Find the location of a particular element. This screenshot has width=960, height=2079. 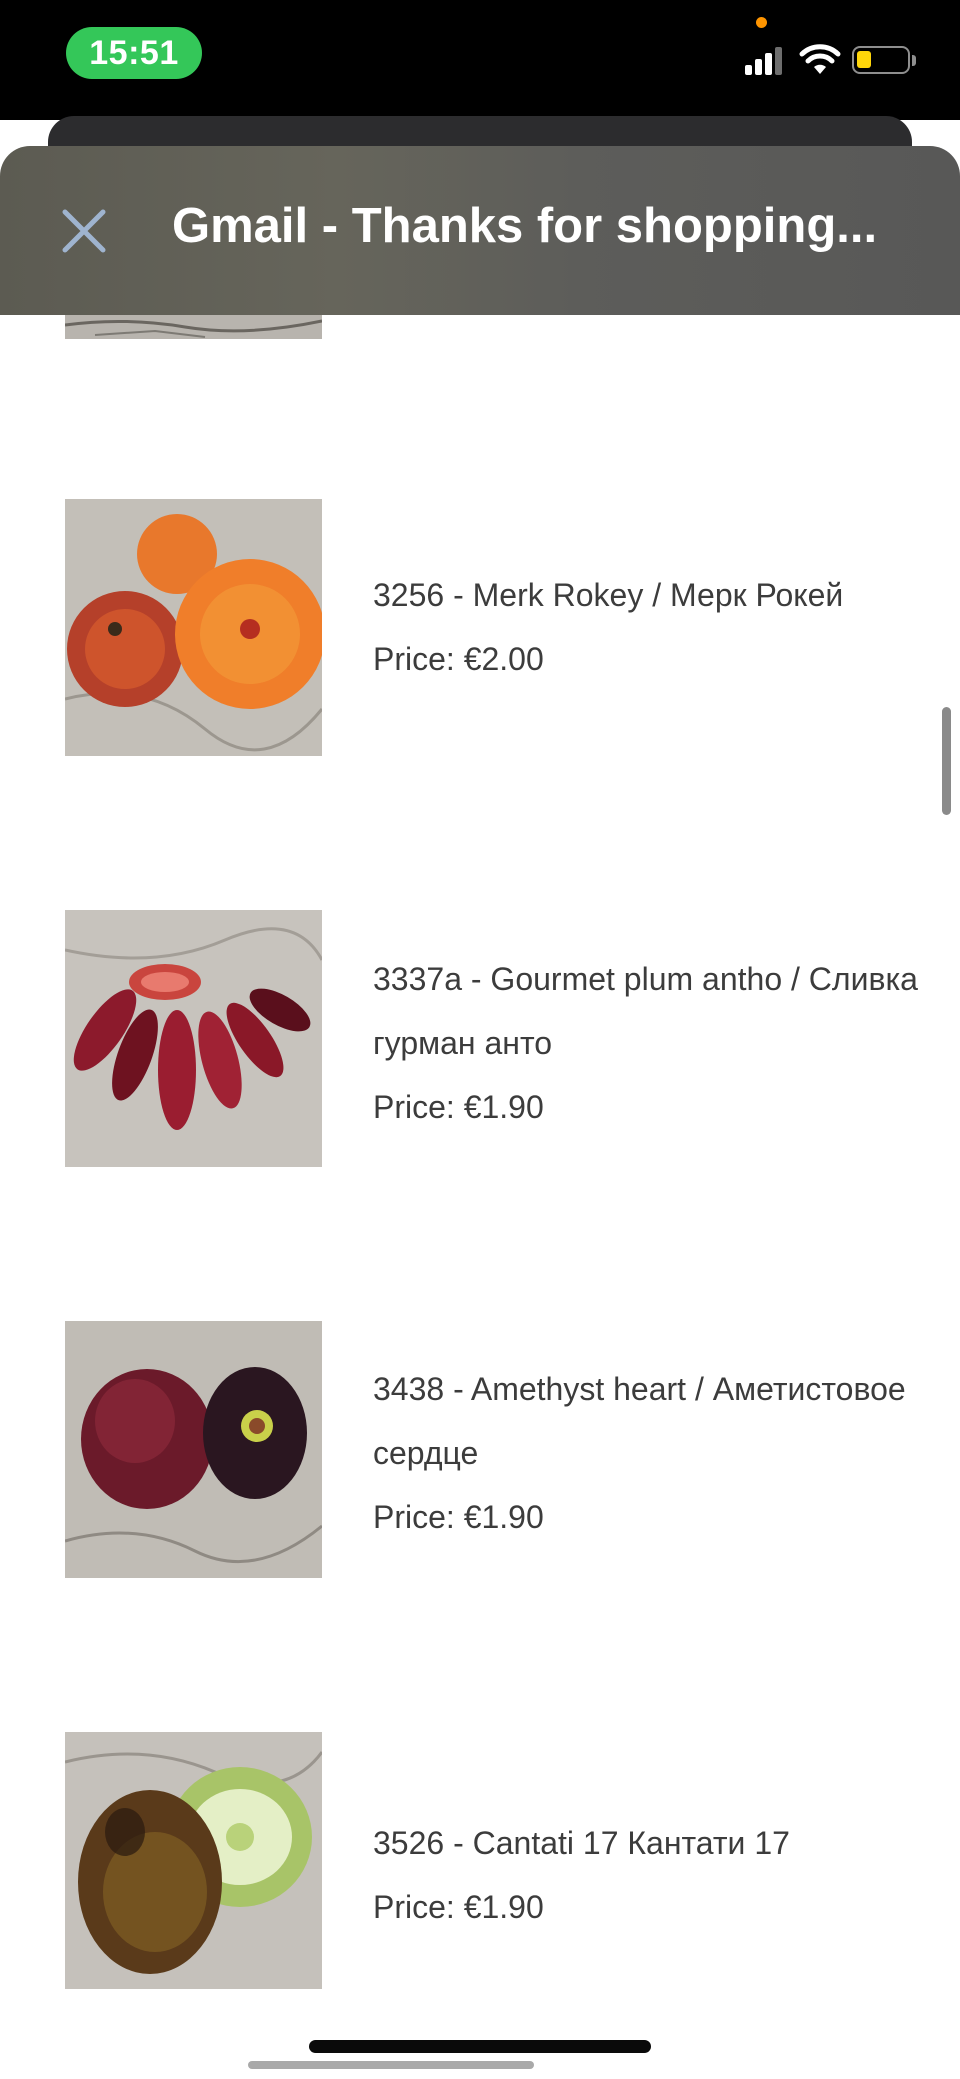

product-image-partial is located at coordinates (193, 327).